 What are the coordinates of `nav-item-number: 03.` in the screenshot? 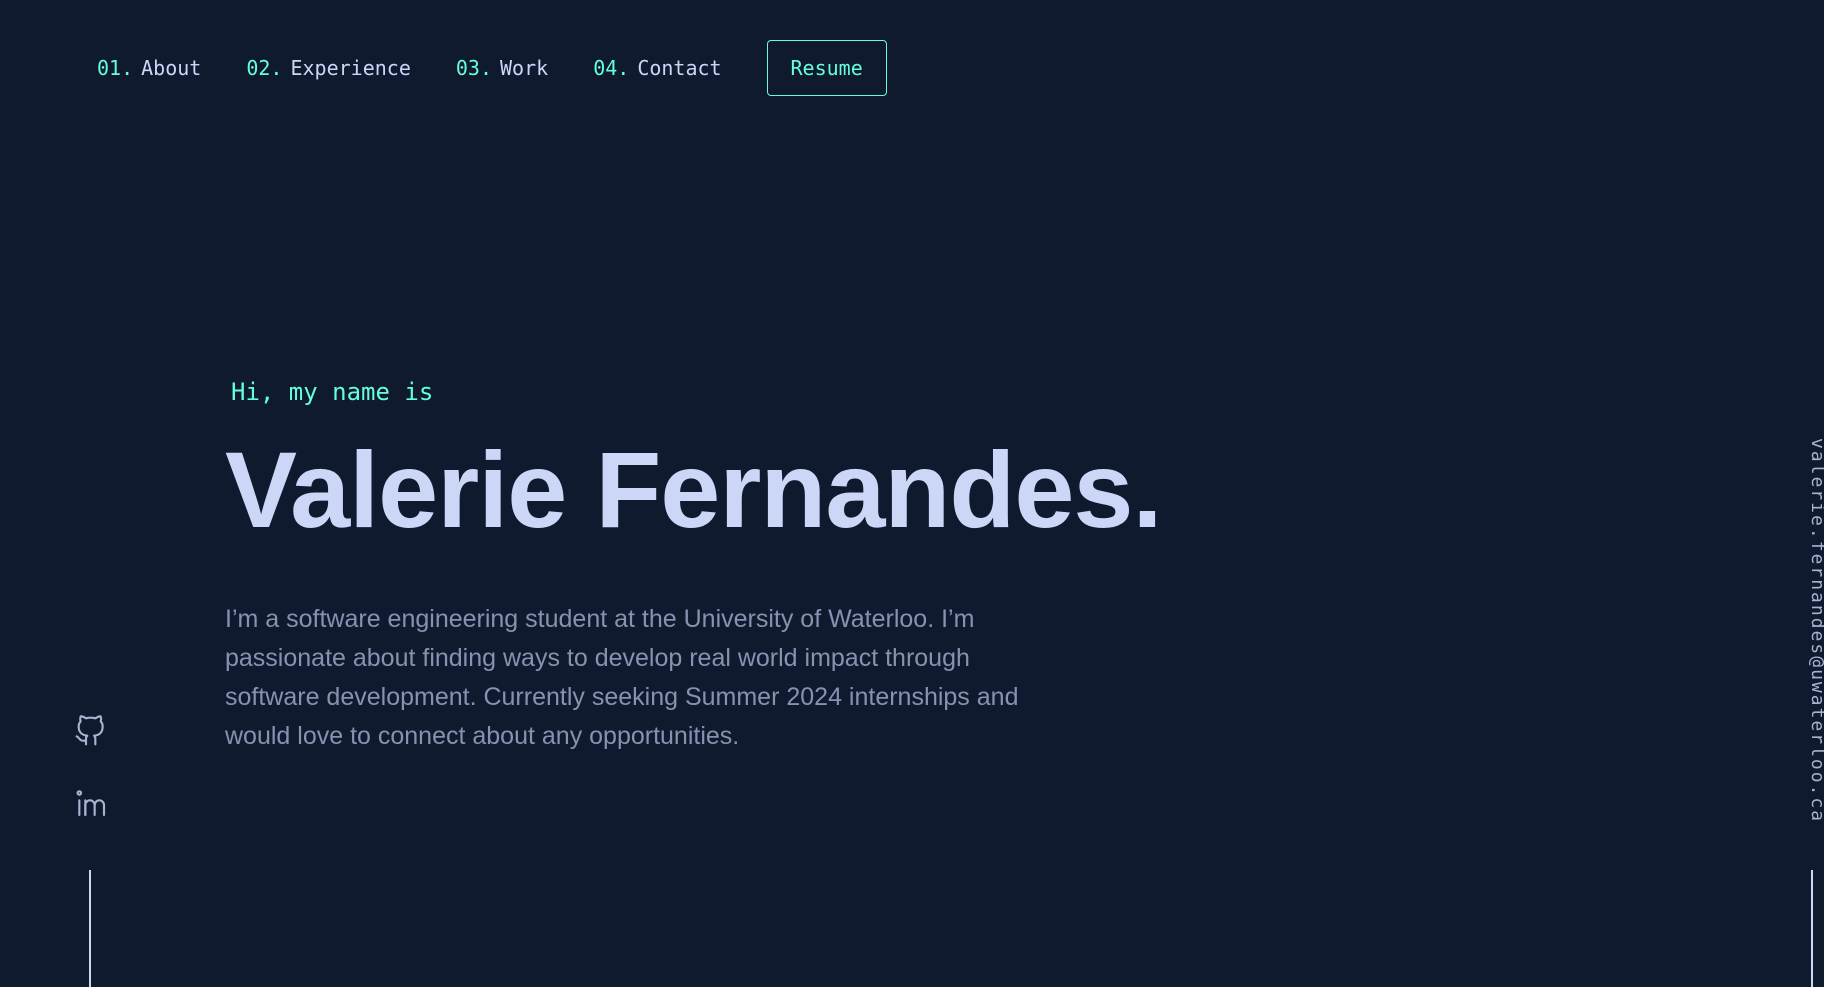 It's located at (474, 68).